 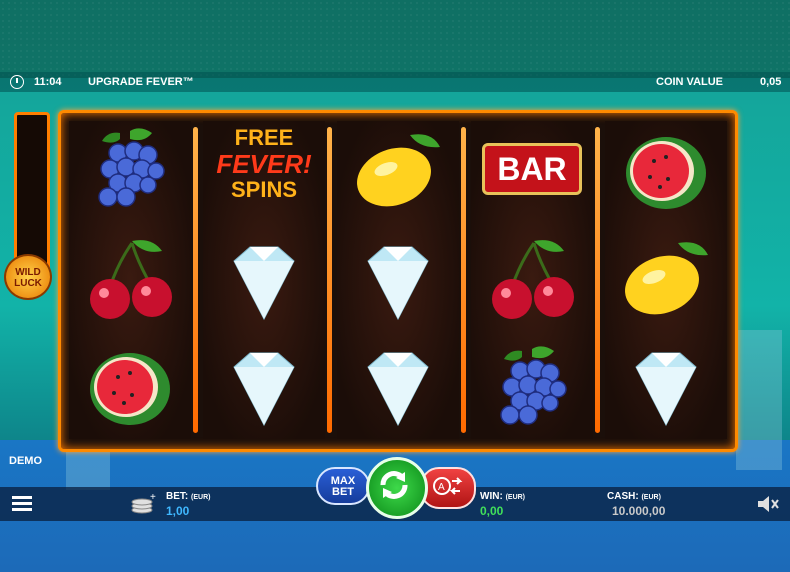 What do you see at coordinates (264, 164) in the screenshot?
I see `fever-text: FEVER!` at bounding box center [264, 164].